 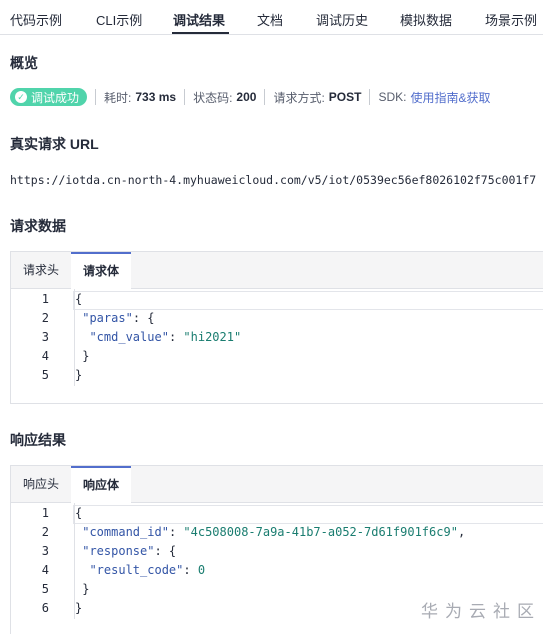 I want to click on tab-scenario-example: 场景示例, so click(x=511, y=19).